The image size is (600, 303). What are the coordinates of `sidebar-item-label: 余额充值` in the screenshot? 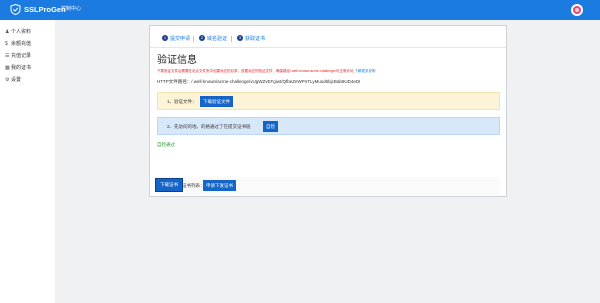 It's located at (21, 44).